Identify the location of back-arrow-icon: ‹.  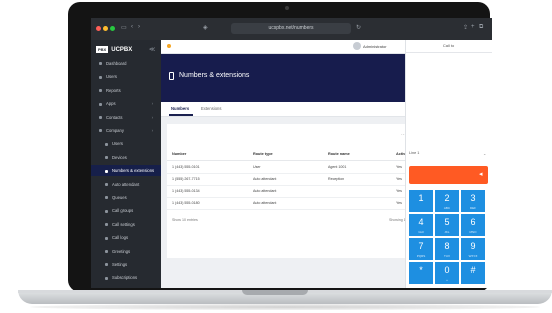
(132, 27).